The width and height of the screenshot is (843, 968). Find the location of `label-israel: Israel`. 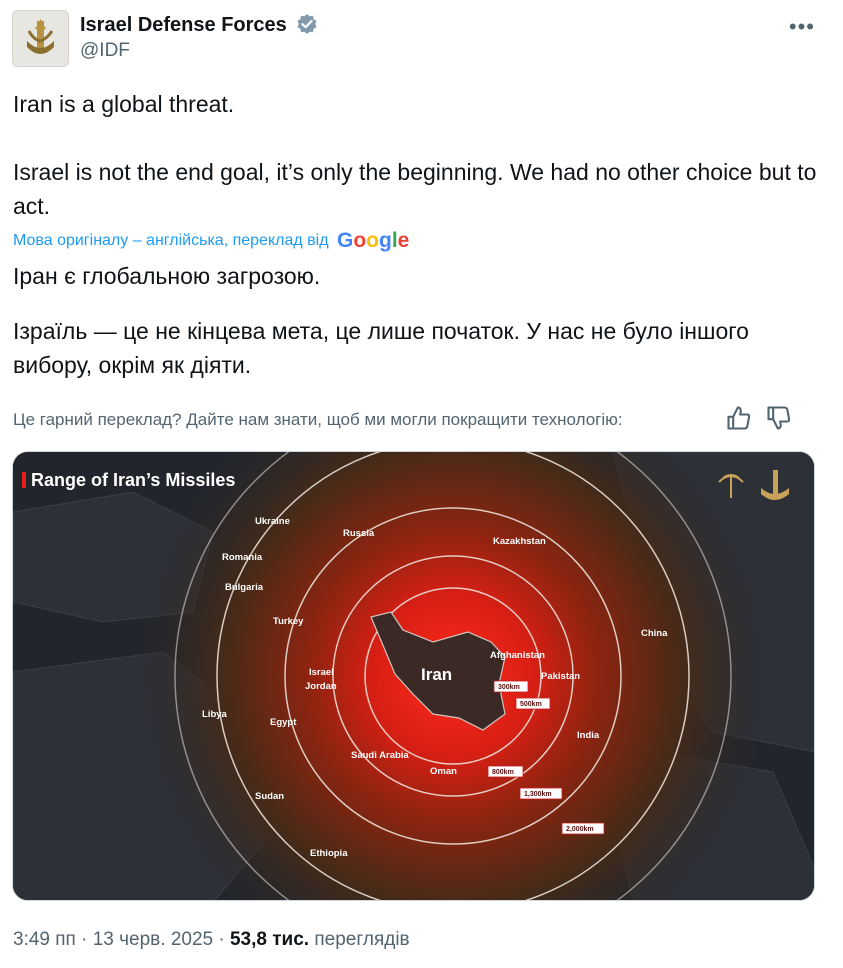

label-israel: Israel is located at coordinates (321, 672).